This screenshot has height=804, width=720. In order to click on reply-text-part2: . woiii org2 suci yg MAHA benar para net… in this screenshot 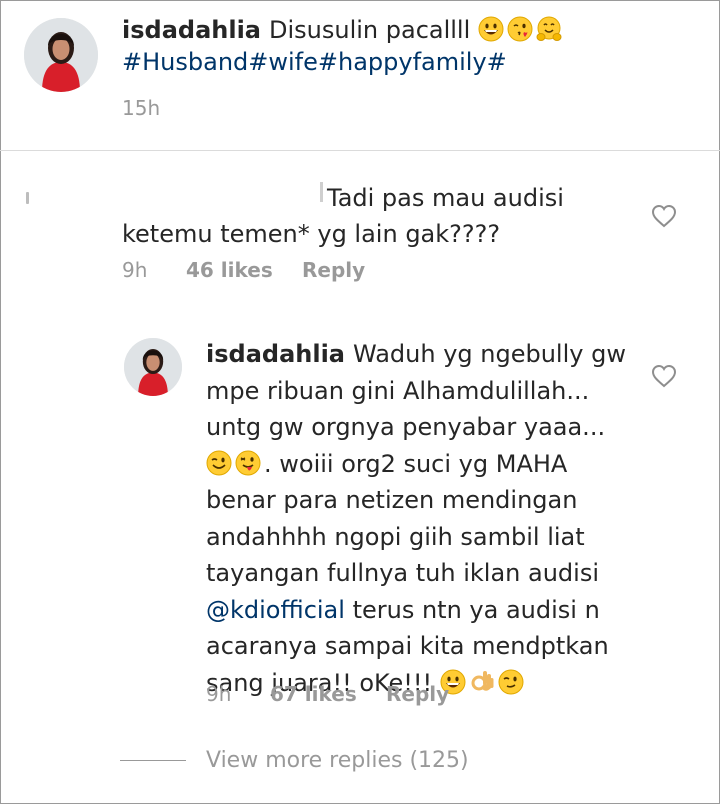, I will do `click(402, 518)`.